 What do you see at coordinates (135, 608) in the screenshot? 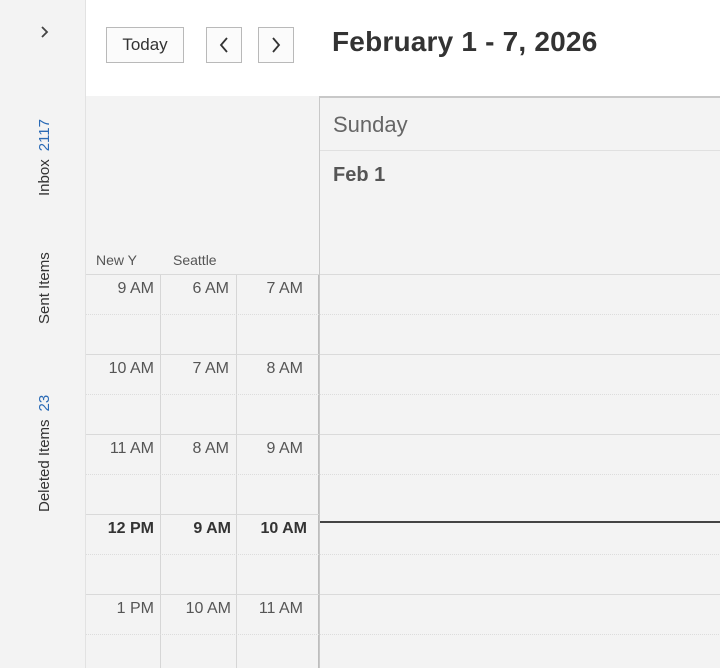
I see `time-label-new-york: 1 PM` at bounding box center [135, 608].